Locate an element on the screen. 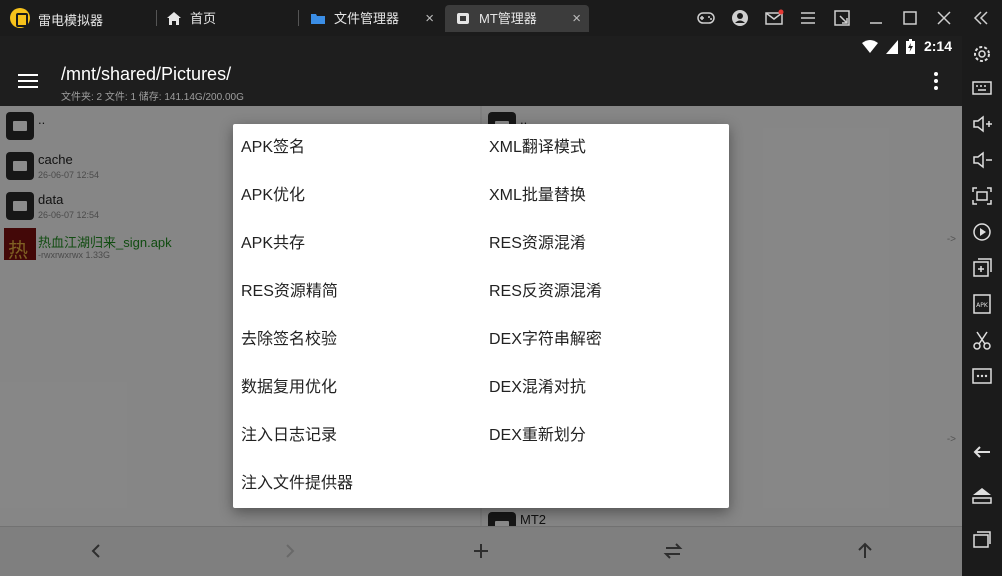 The width and height of the screenshot is (1002, 576). menu-item-inject-log: 注入日志记录 is located at coordinates (353, 436).